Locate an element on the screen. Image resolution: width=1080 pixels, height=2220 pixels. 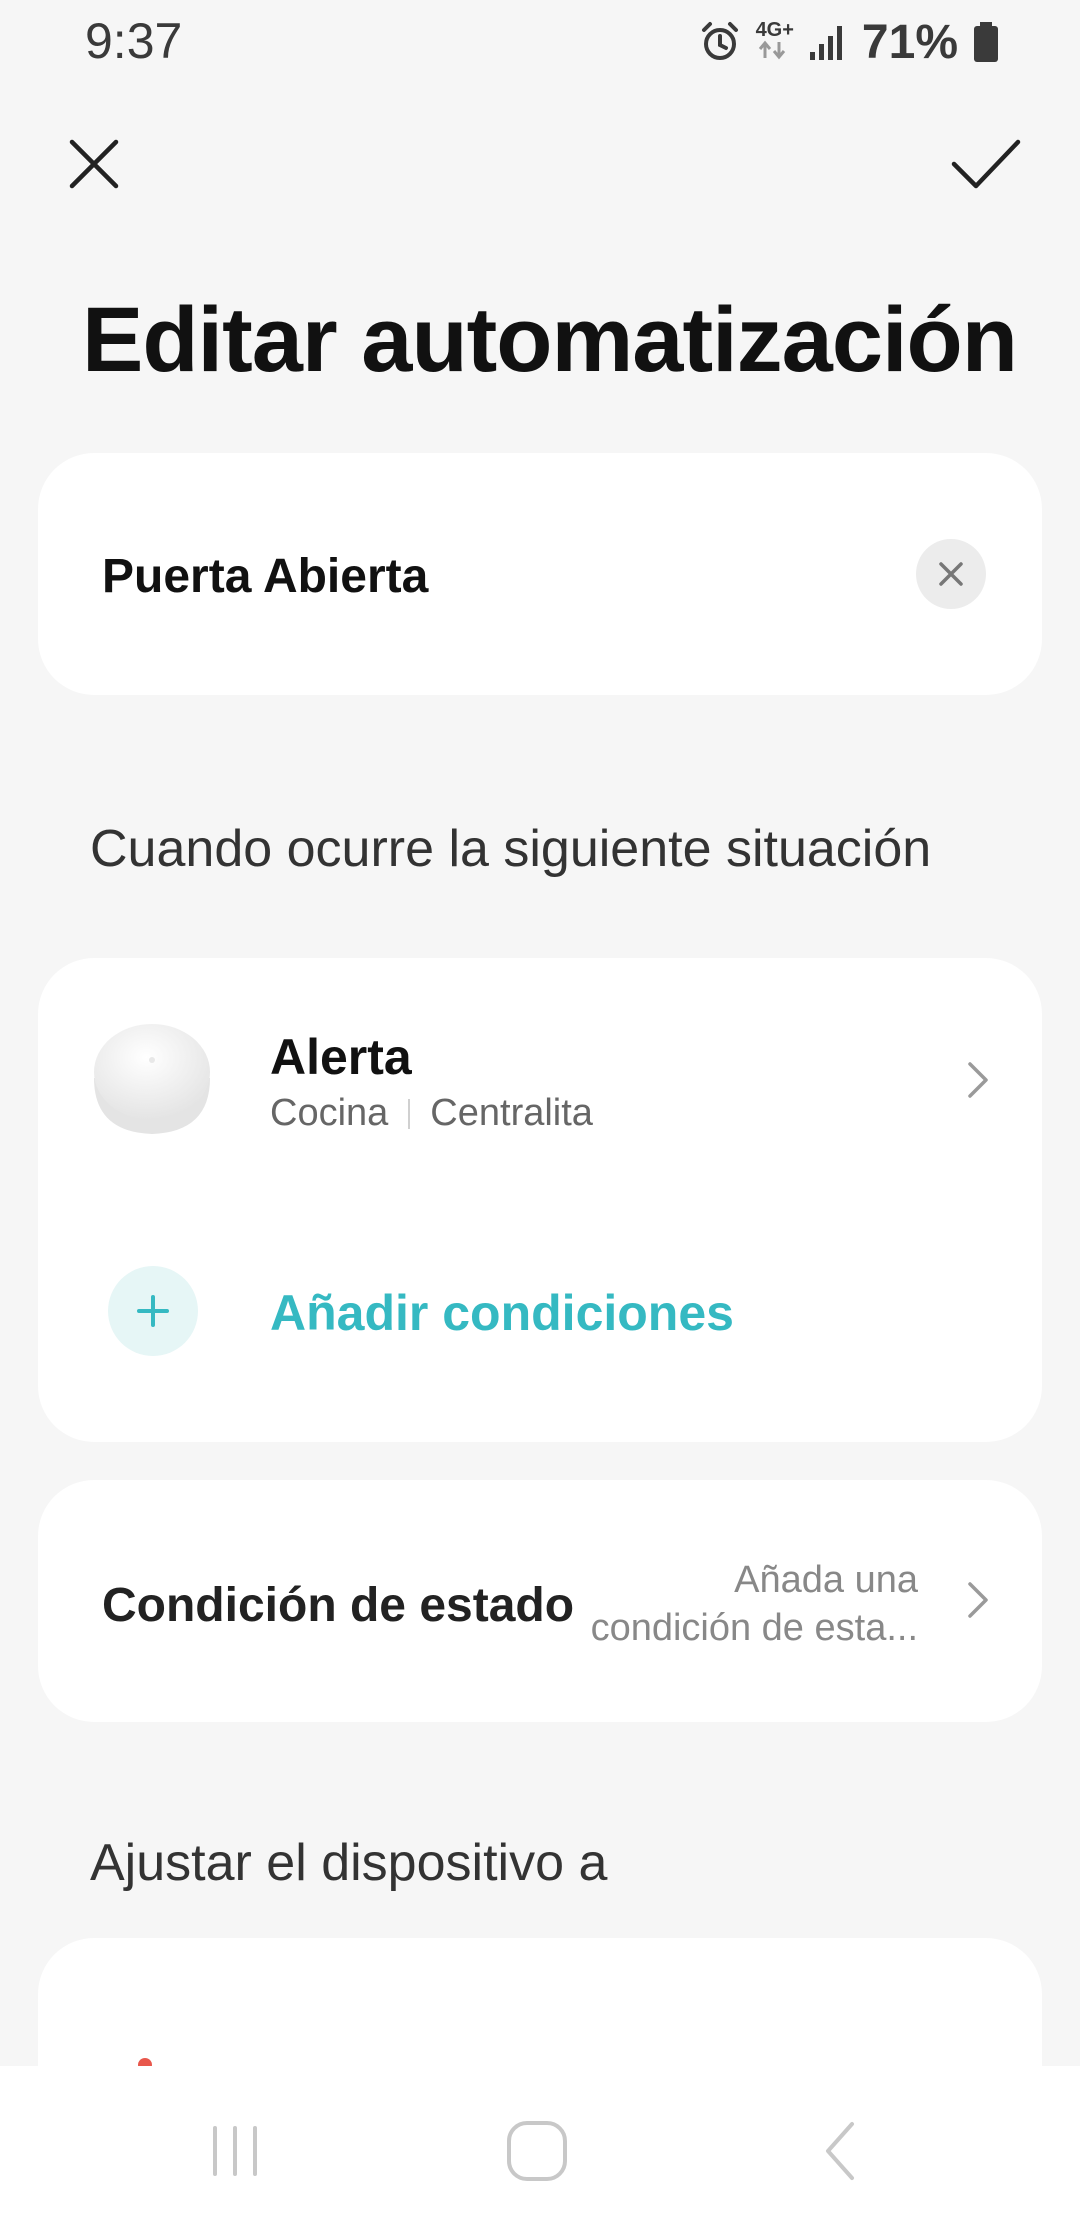
back-icon is located at coordinates (840, 2151).